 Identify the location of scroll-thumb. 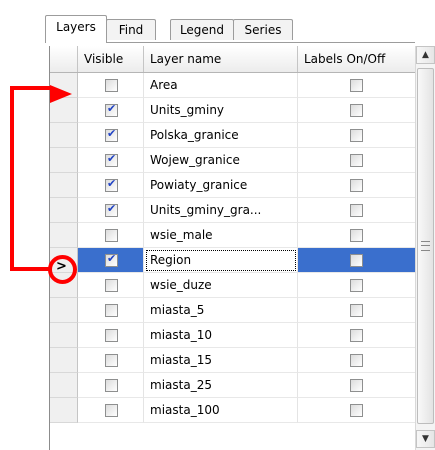
(425, 246).